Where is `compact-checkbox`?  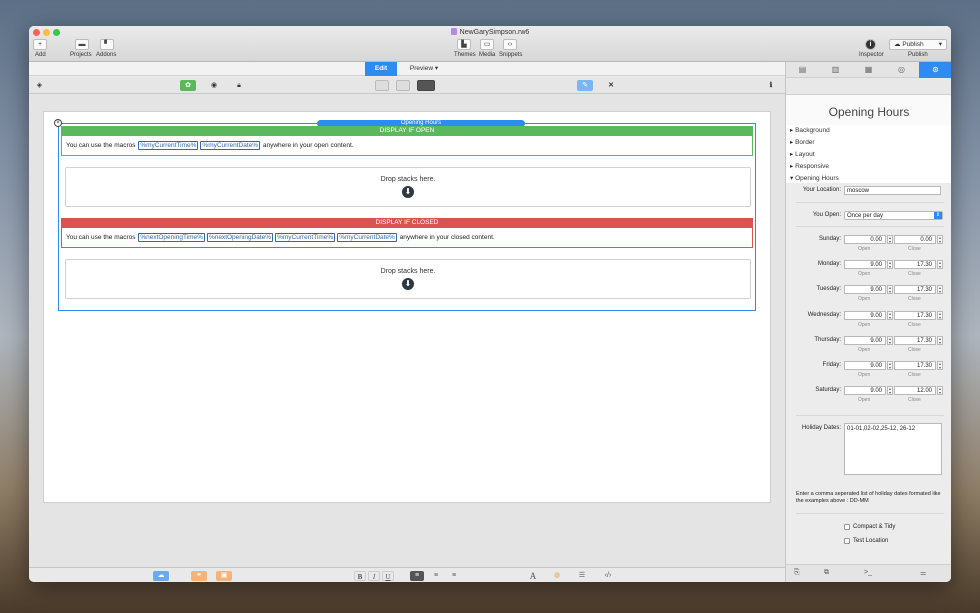 compact-checkbox is located at coordinates (847, 527).